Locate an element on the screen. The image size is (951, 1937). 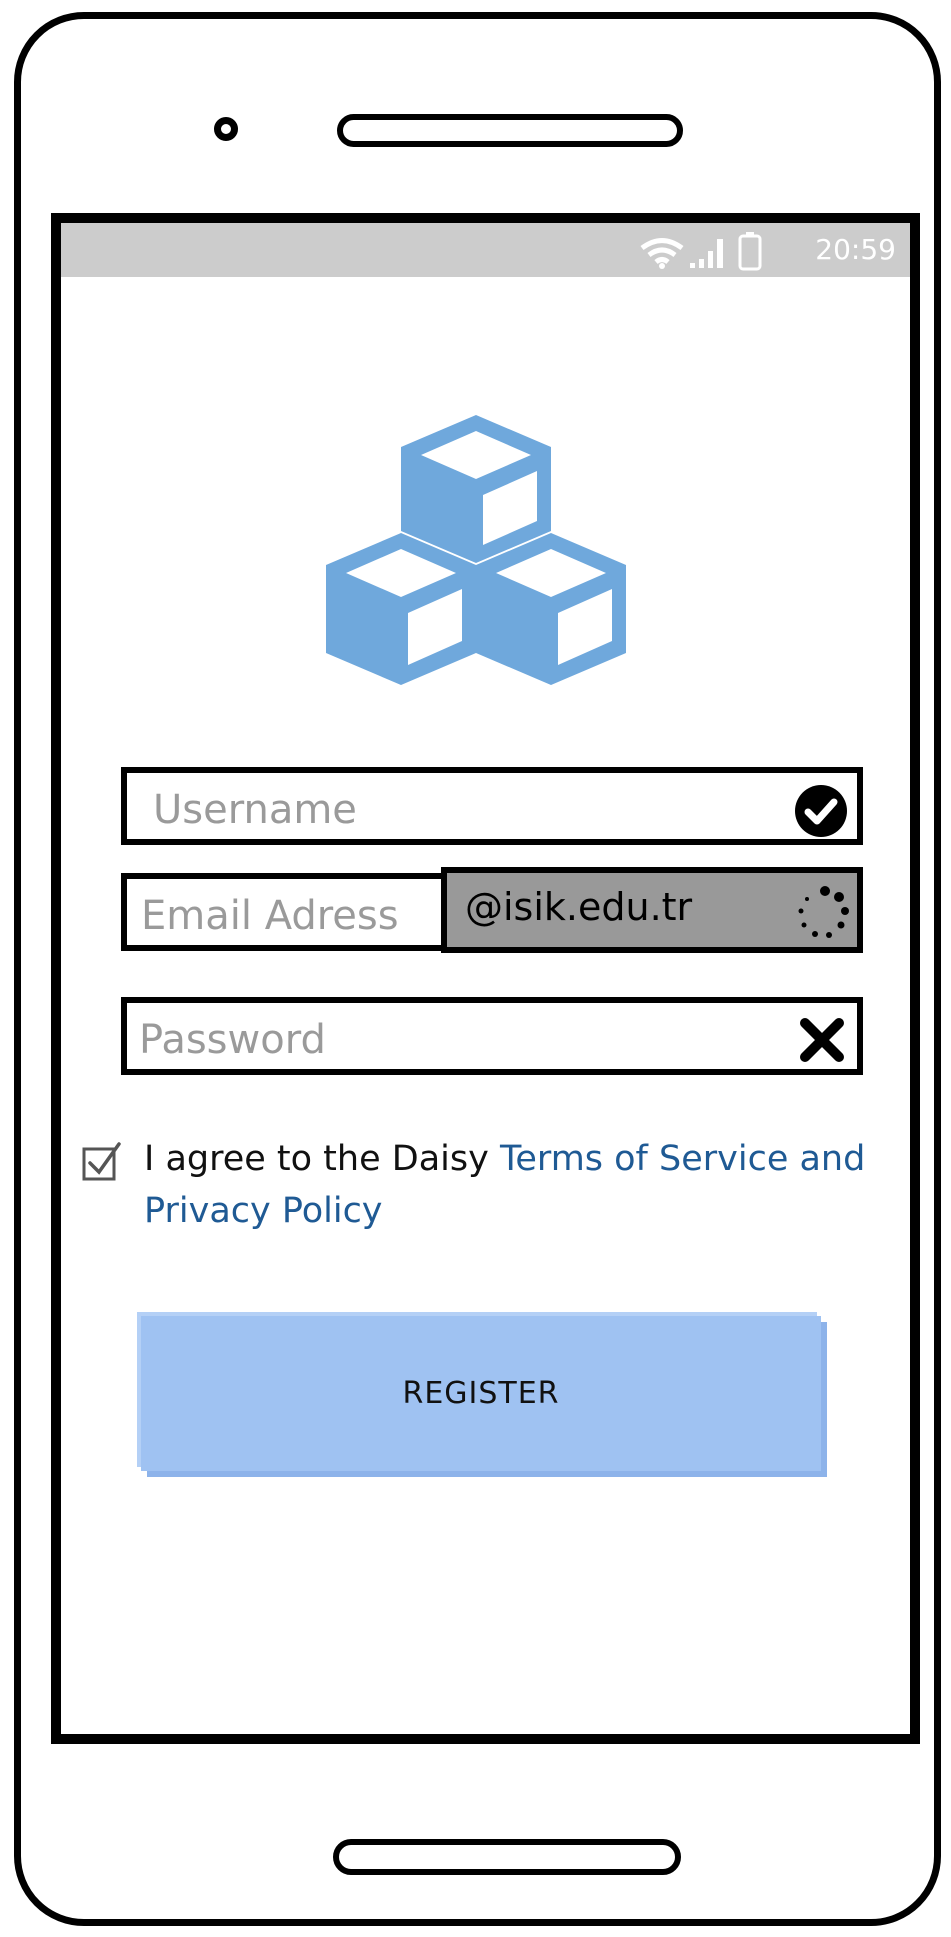
wifi-icon is located at coordinates (662, 255).